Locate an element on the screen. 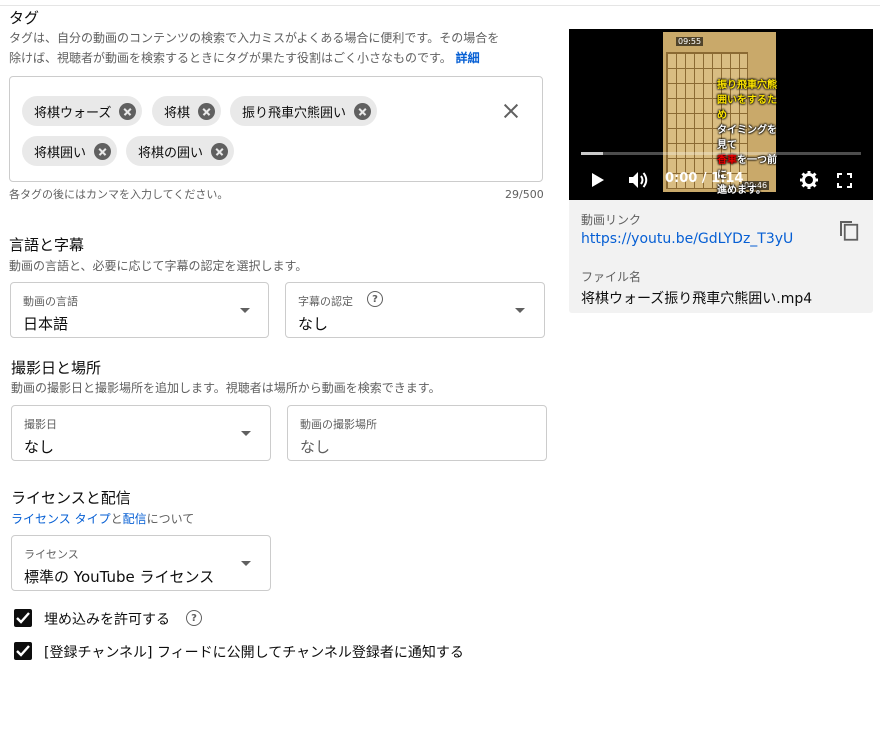 This screenshot has width=880, height=739. tags-counter: 29/500 is located at coordinates (524, 194).